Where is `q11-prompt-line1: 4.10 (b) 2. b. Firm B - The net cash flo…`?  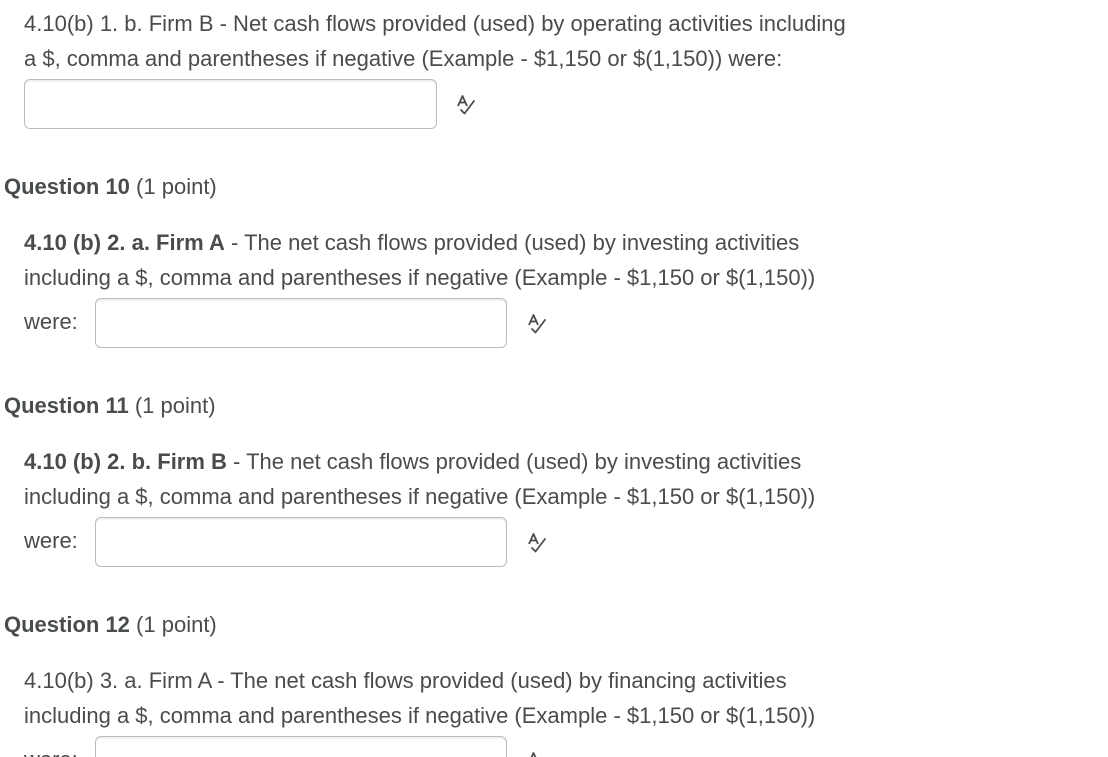 q11-prompt-line1: 4.10 (b) 2. b. Firm B - The net cash flo… is located at coordinates (412, 461).